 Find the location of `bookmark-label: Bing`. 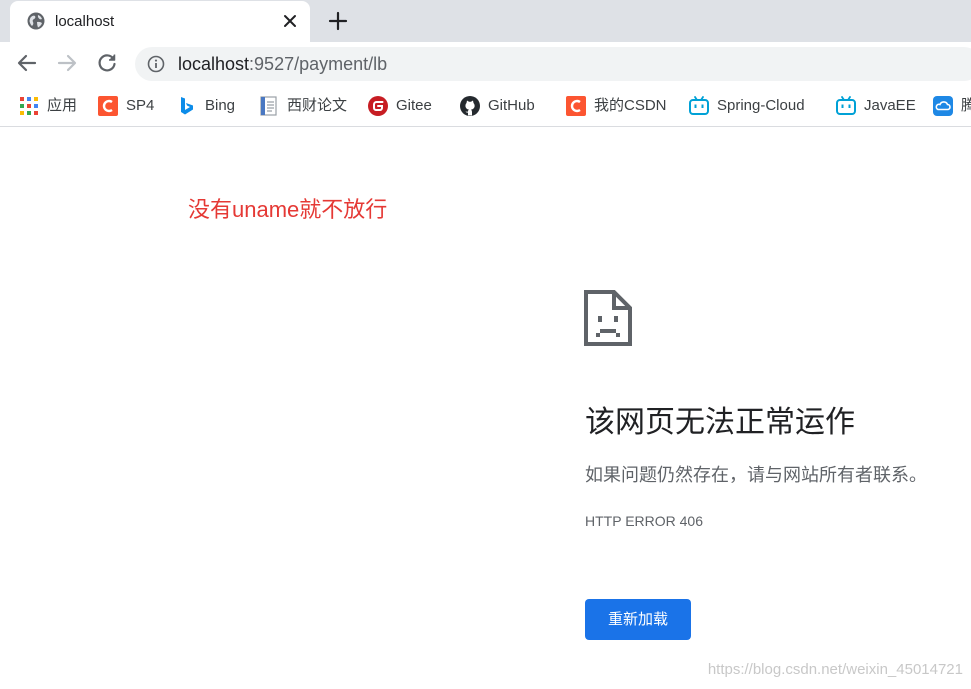

bookmark-label: Bing is located at coordinates (220, 105).